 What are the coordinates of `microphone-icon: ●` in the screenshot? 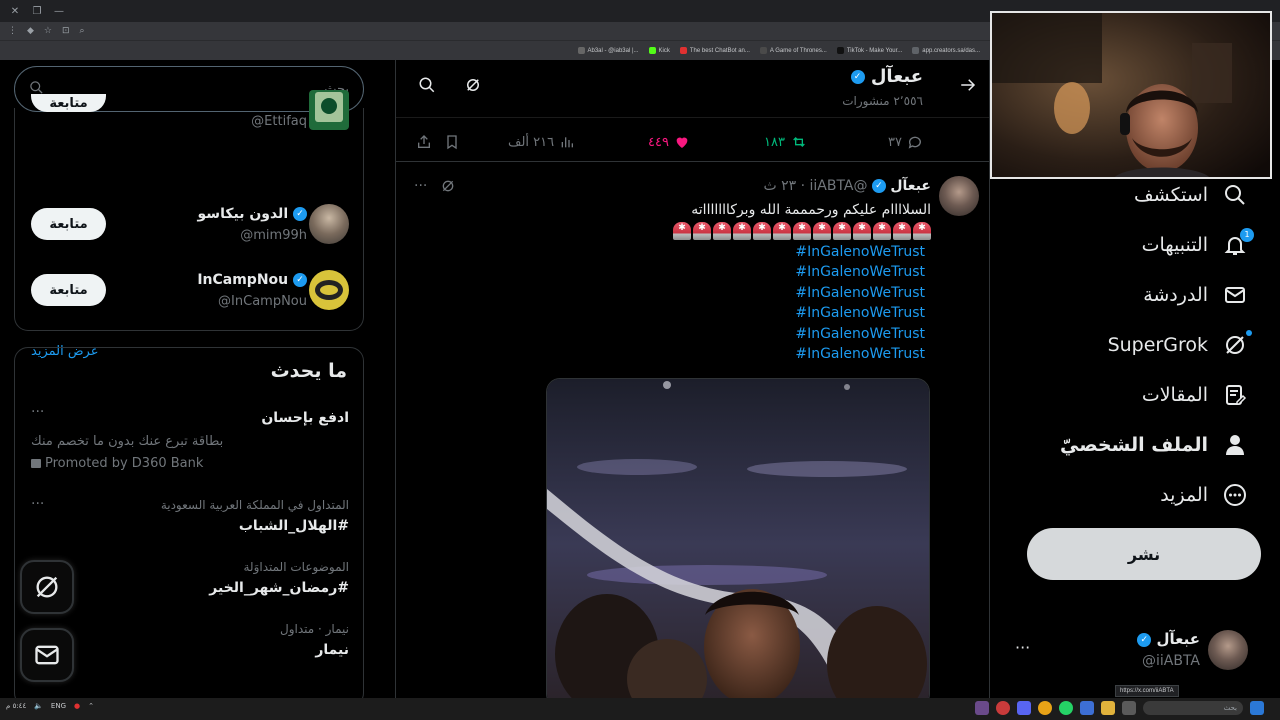 It's located at (77, 706).